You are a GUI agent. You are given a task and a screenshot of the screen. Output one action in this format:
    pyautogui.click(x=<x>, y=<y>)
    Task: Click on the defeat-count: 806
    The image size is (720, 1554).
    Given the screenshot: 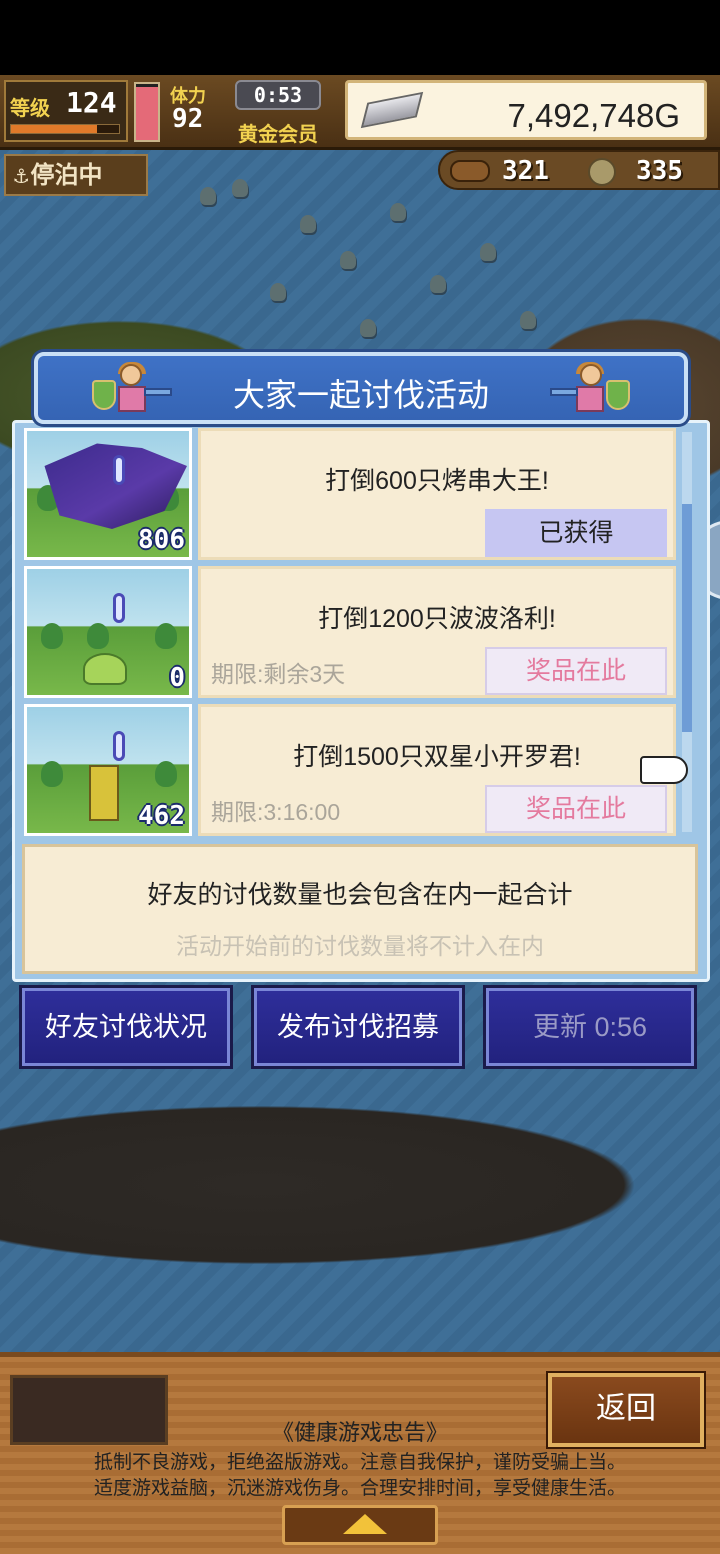 What is the action you would take?
    pyautogui.click(x=161, y=540)
    